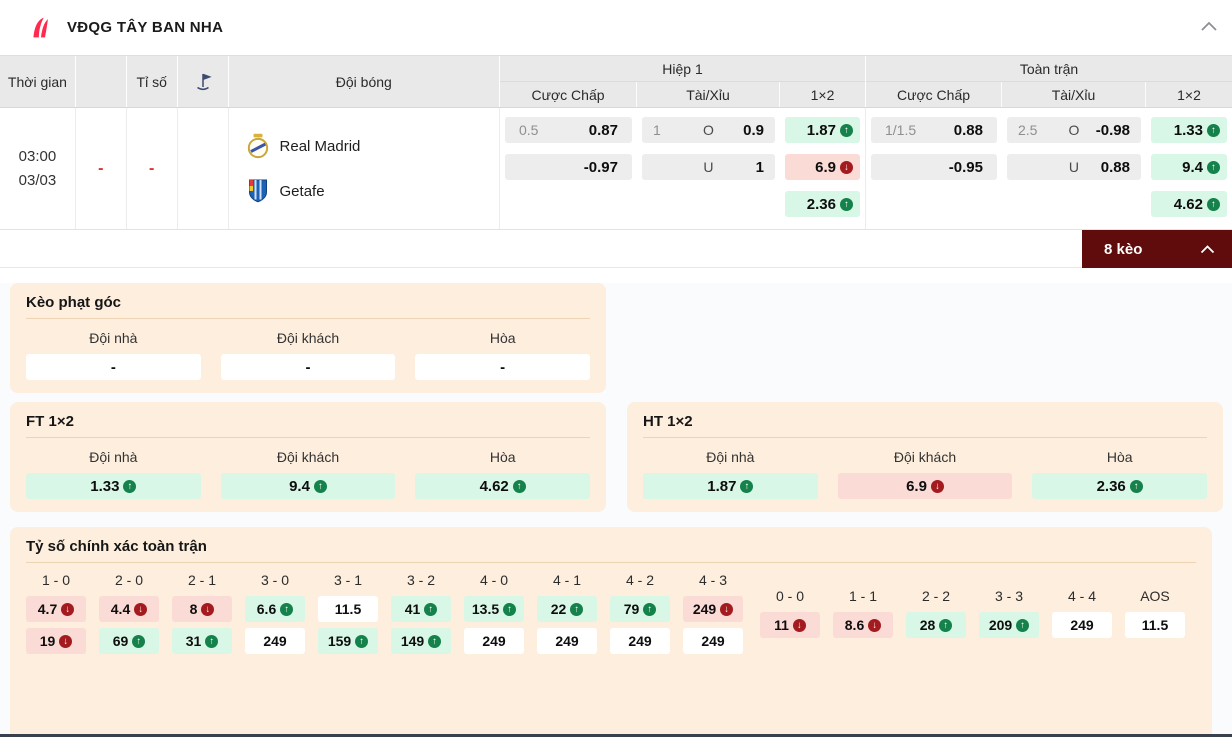 The width and height of the screenshot is (1232, 737). I want to click on handicap-odds: 0.5 0.87, so click(568, 130).